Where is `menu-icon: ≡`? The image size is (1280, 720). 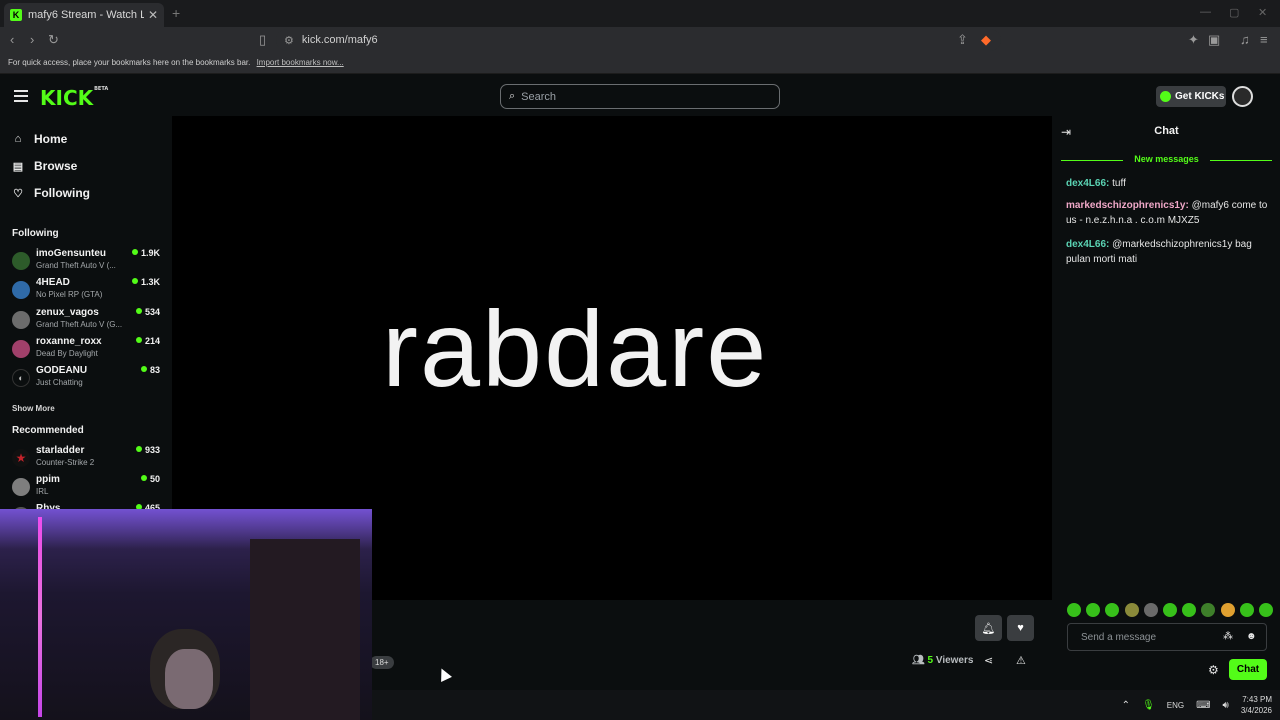 menu-icon: ≡ is located at coordinates (1264, 39).